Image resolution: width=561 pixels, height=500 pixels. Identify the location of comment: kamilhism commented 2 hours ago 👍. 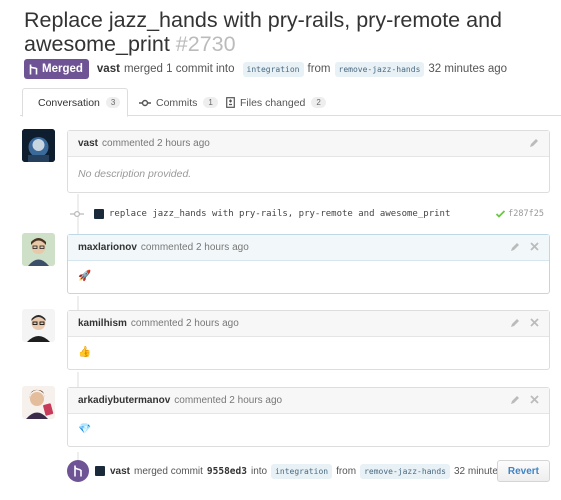
(308, 340).